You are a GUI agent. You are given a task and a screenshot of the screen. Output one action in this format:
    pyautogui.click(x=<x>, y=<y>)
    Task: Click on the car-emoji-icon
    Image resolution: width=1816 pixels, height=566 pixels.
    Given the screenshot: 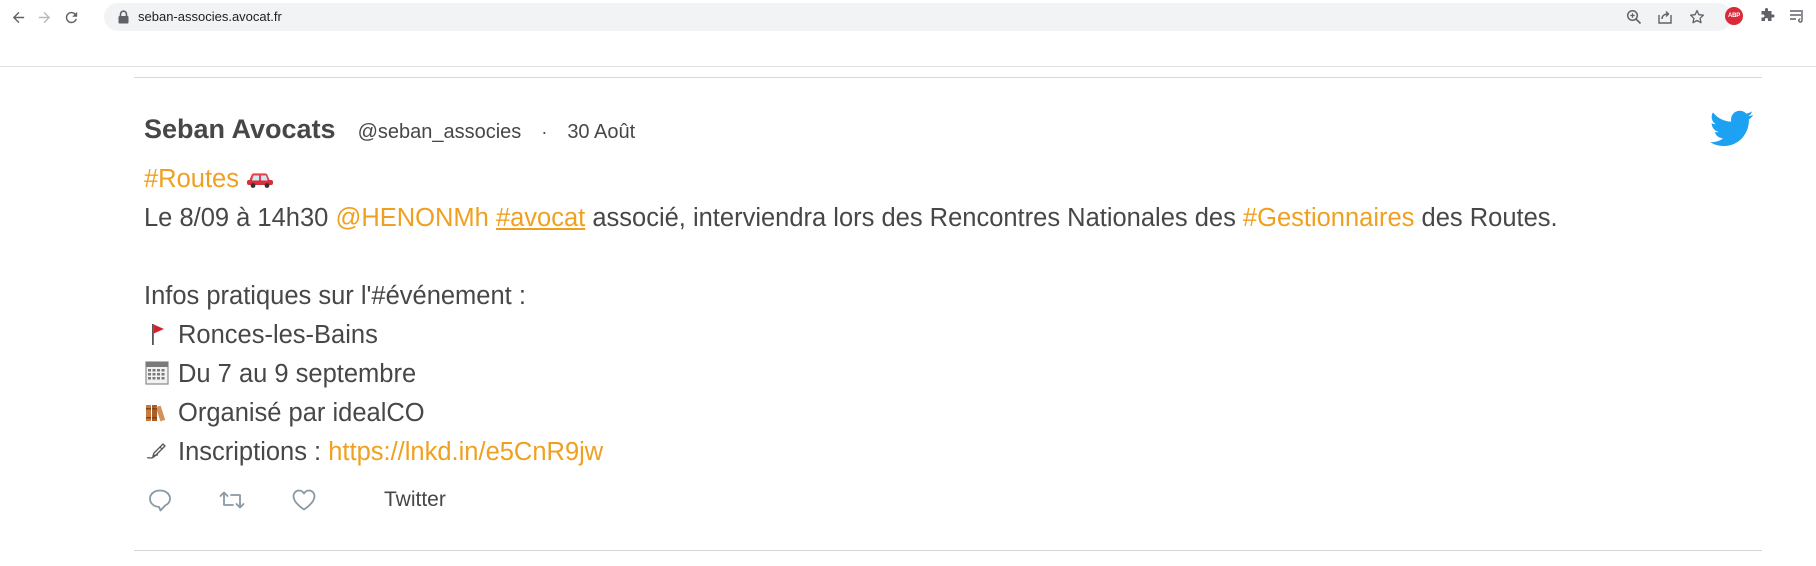 What is the action you would take?
    pyautogui.click(x=260, y=175)
    